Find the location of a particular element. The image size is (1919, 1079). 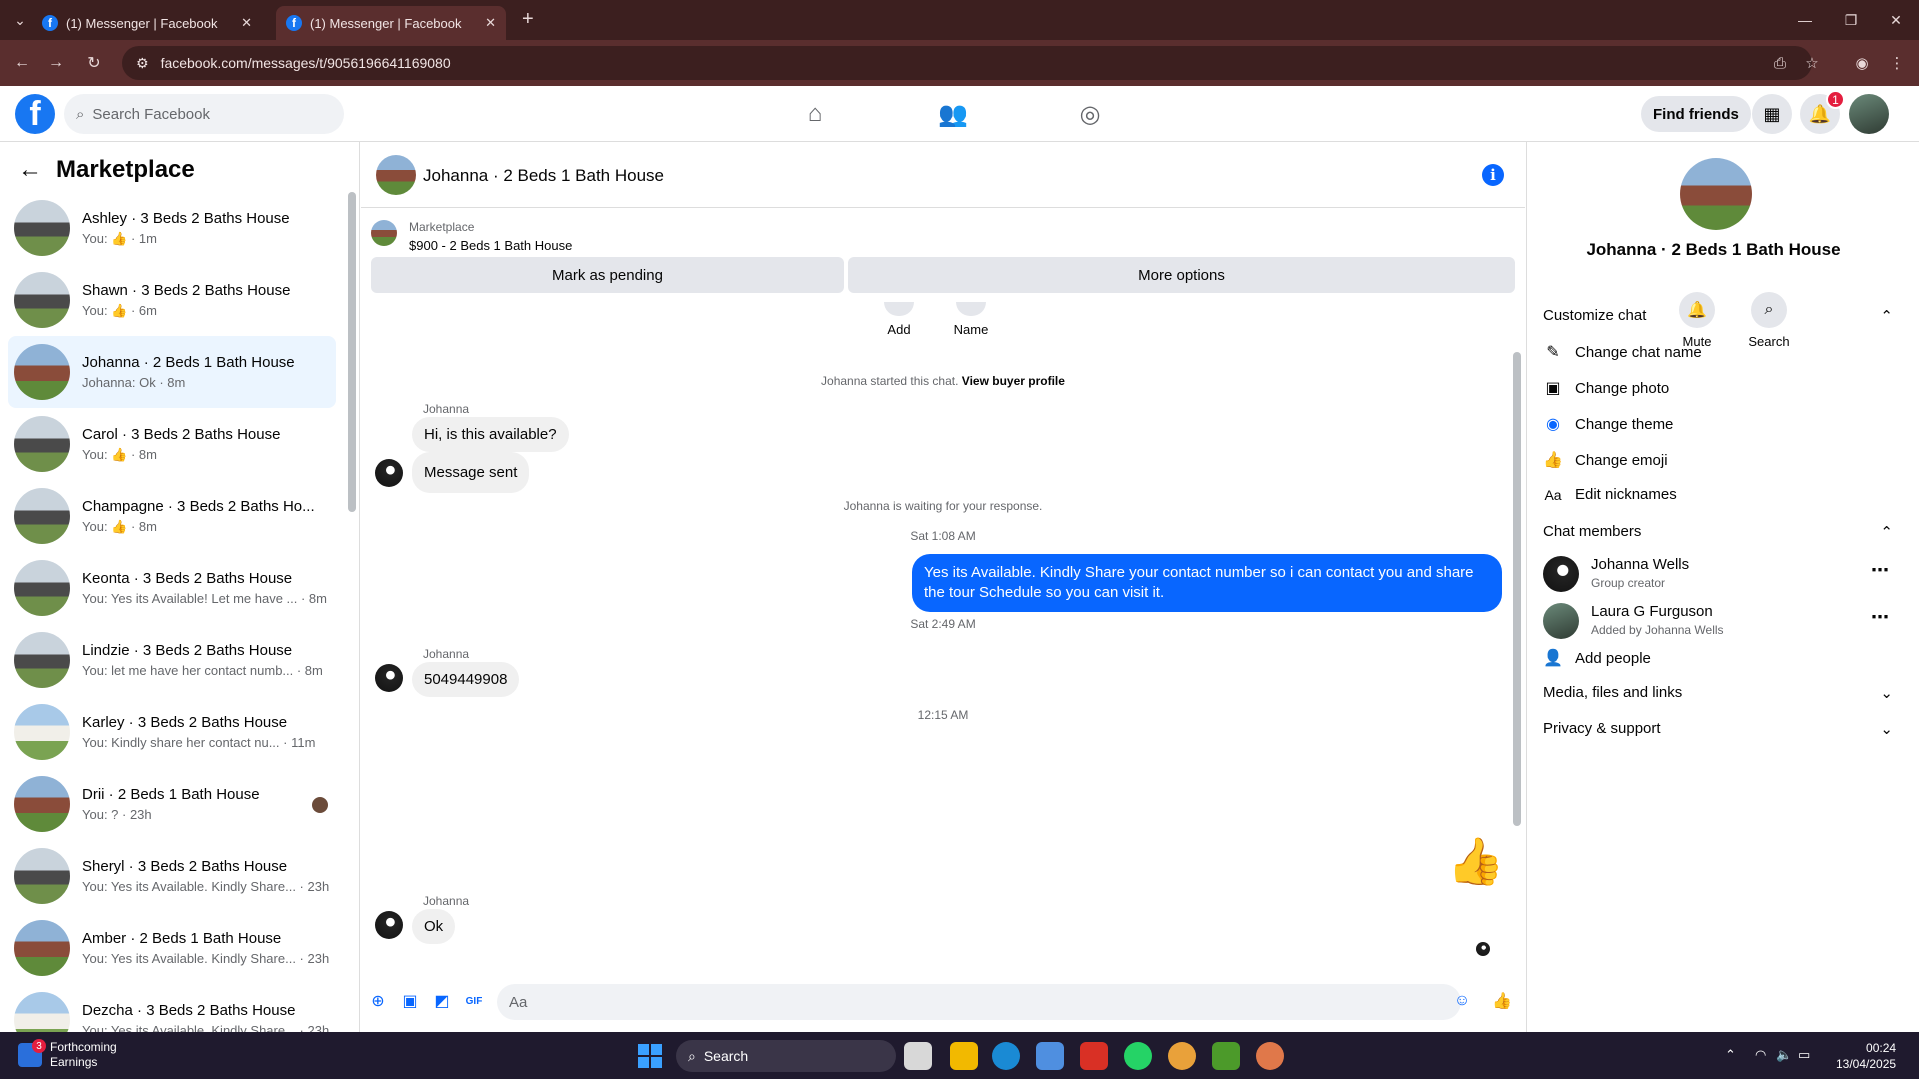

incoming-message: Message sent is located at coordinates (471, 472).